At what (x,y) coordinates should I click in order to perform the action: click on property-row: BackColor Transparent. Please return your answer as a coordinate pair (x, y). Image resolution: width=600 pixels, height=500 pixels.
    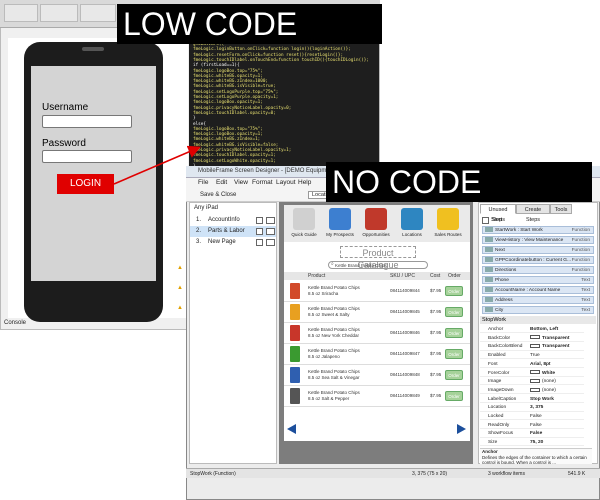
    Looking at the image, I should click on (532, 338).